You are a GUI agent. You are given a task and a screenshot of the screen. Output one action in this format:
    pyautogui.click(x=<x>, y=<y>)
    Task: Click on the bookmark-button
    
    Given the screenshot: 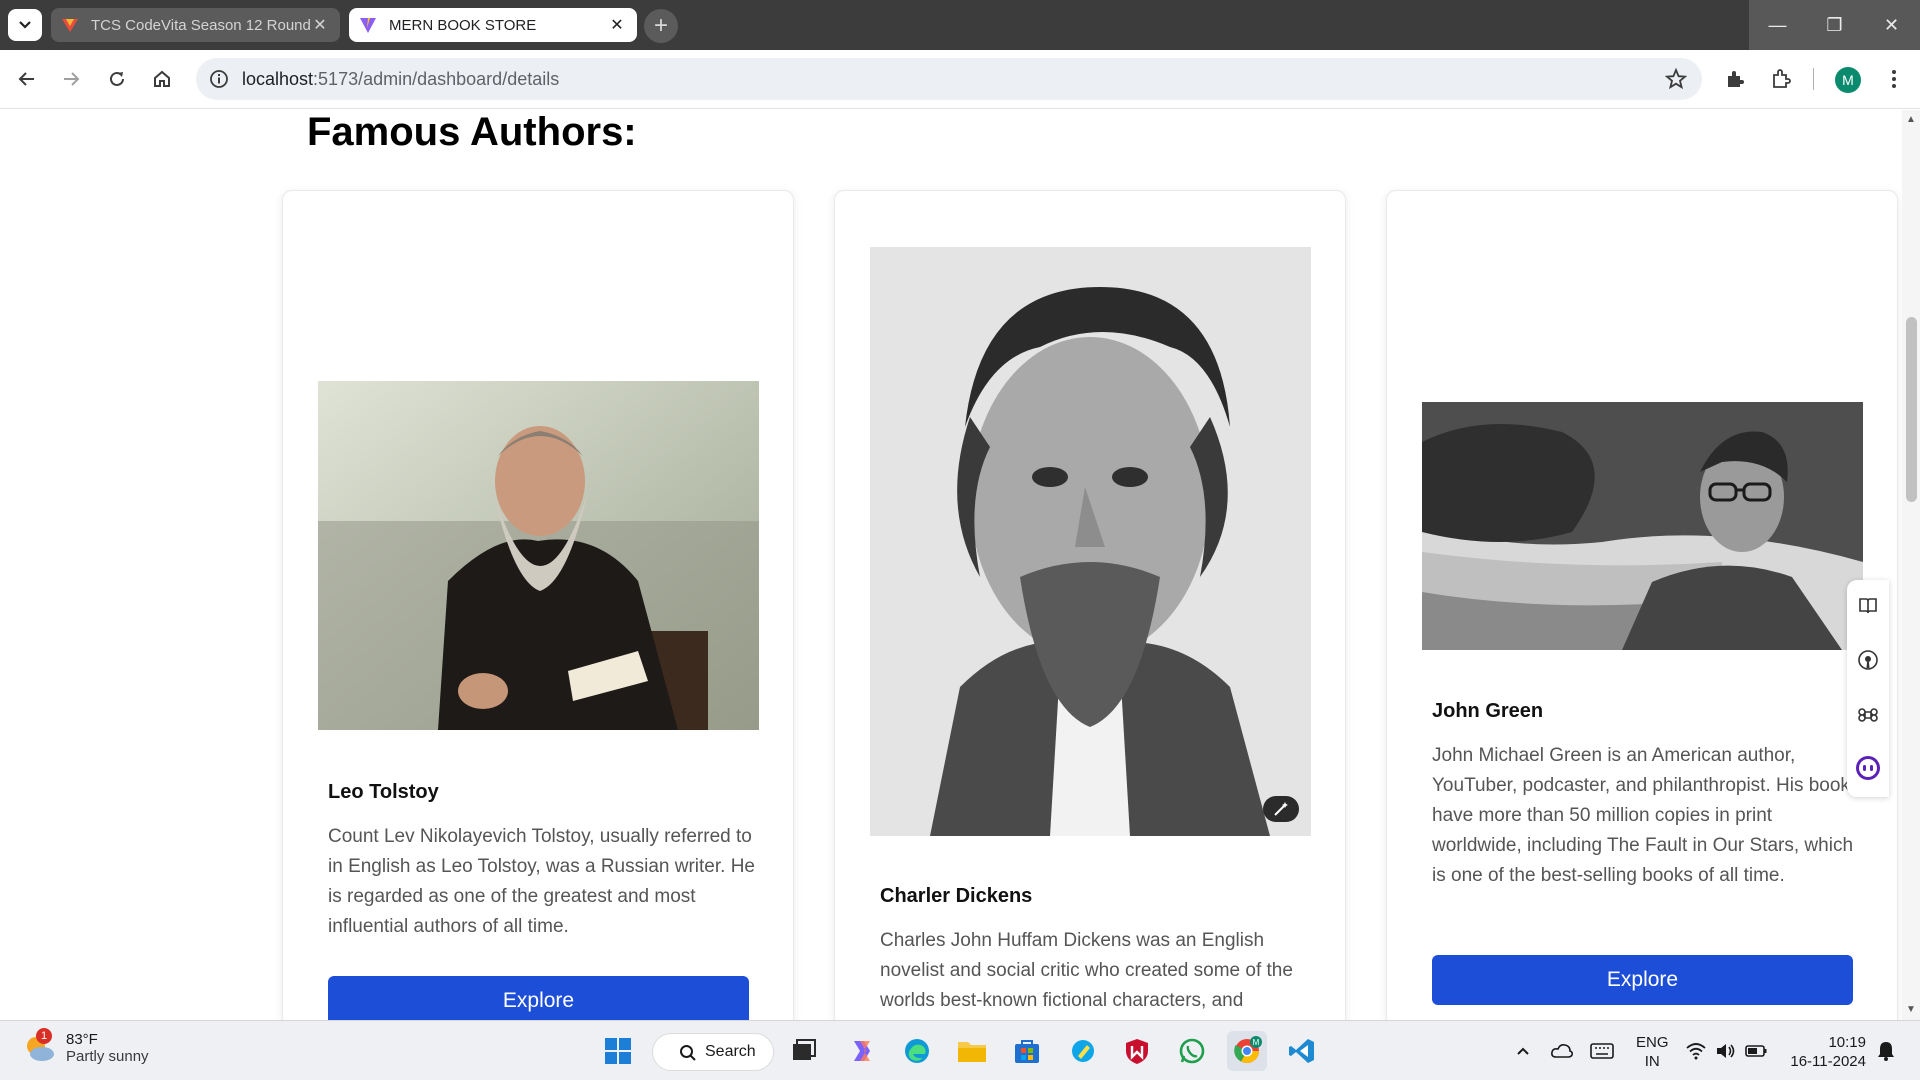 What is the action you would take?
    pyautogui.click(x=1676, y=79)
    